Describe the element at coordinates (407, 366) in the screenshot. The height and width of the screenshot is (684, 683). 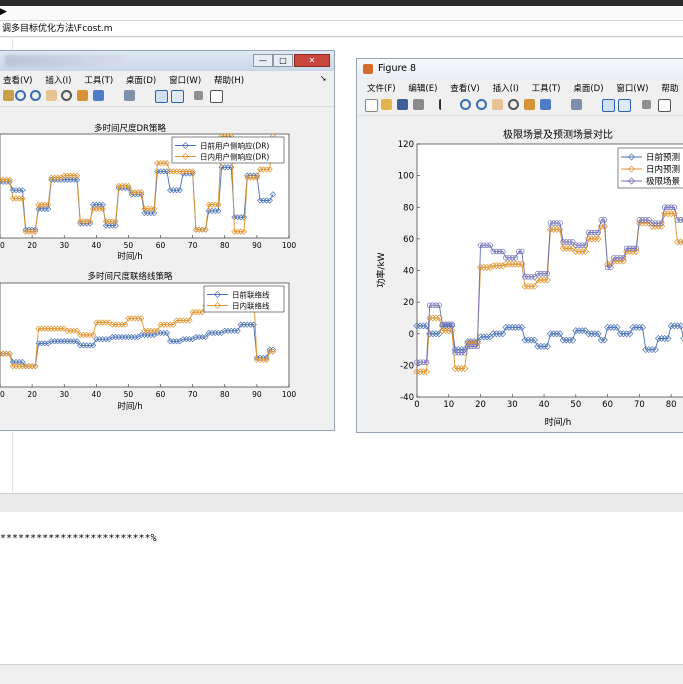
I see `y-tick-label: -20` at that location.